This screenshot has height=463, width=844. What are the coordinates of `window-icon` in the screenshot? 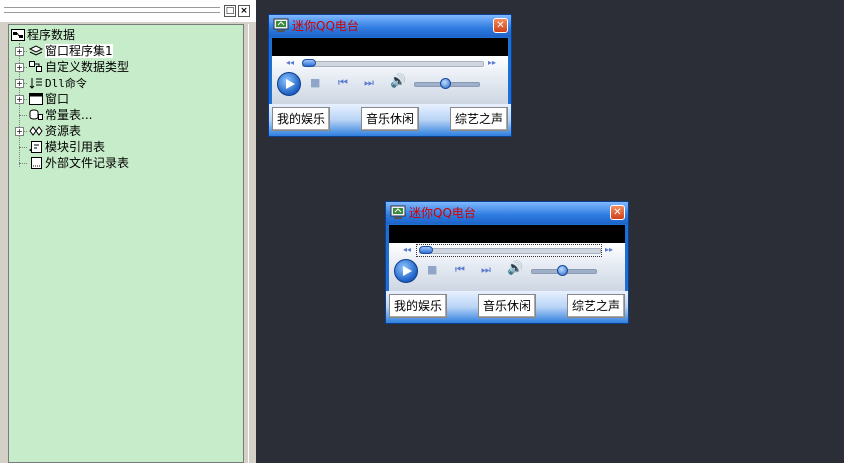 It's located at (36, 99).